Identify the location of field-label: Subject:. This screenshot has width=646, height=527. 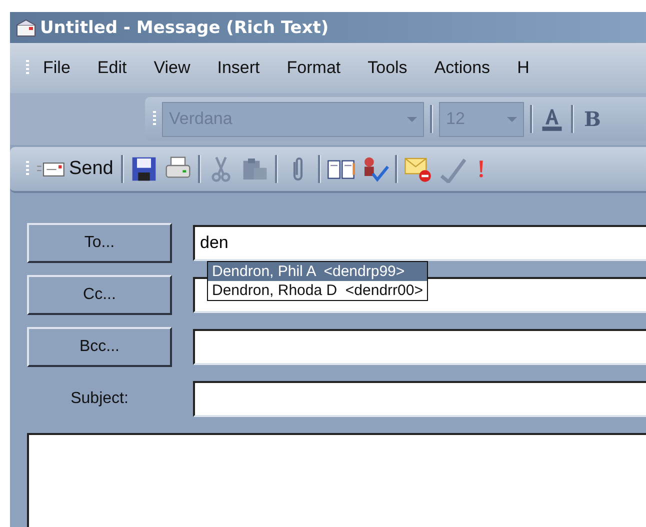
(100, 399).